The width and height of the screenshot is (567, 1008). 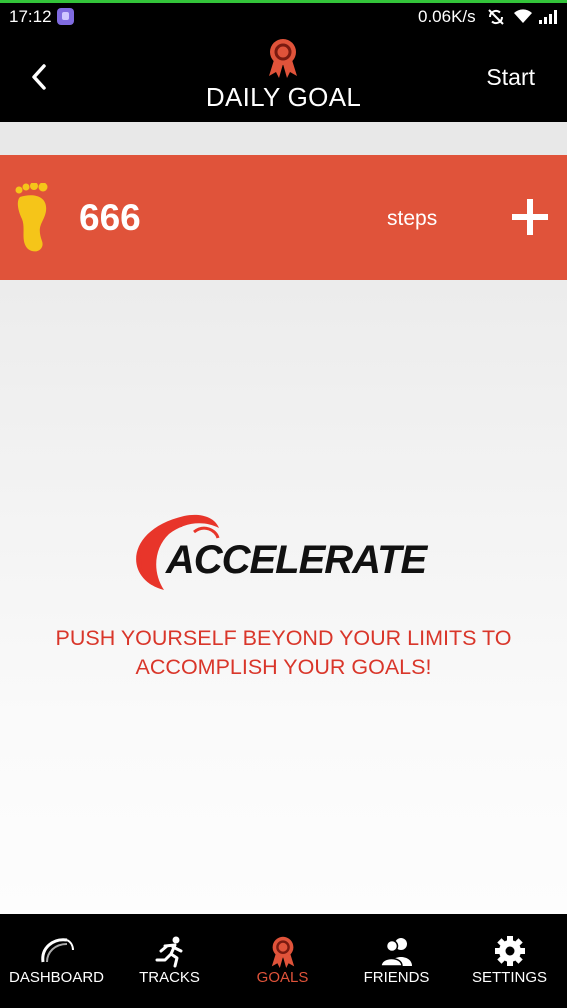 I want to click on status-icons, so click(x=523, y=17).